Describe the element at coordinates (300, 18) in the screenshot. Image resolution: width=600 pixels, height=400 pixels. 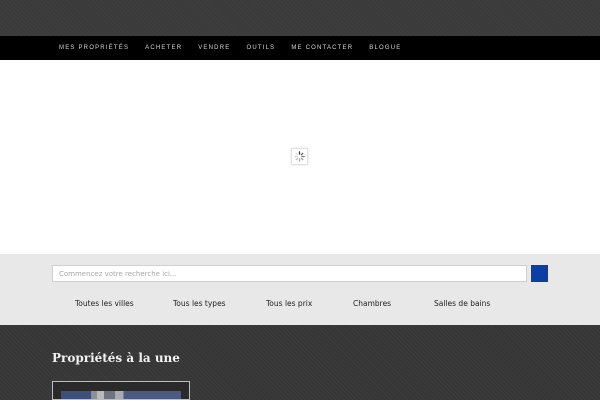
I see `top-header-bar` at that location.